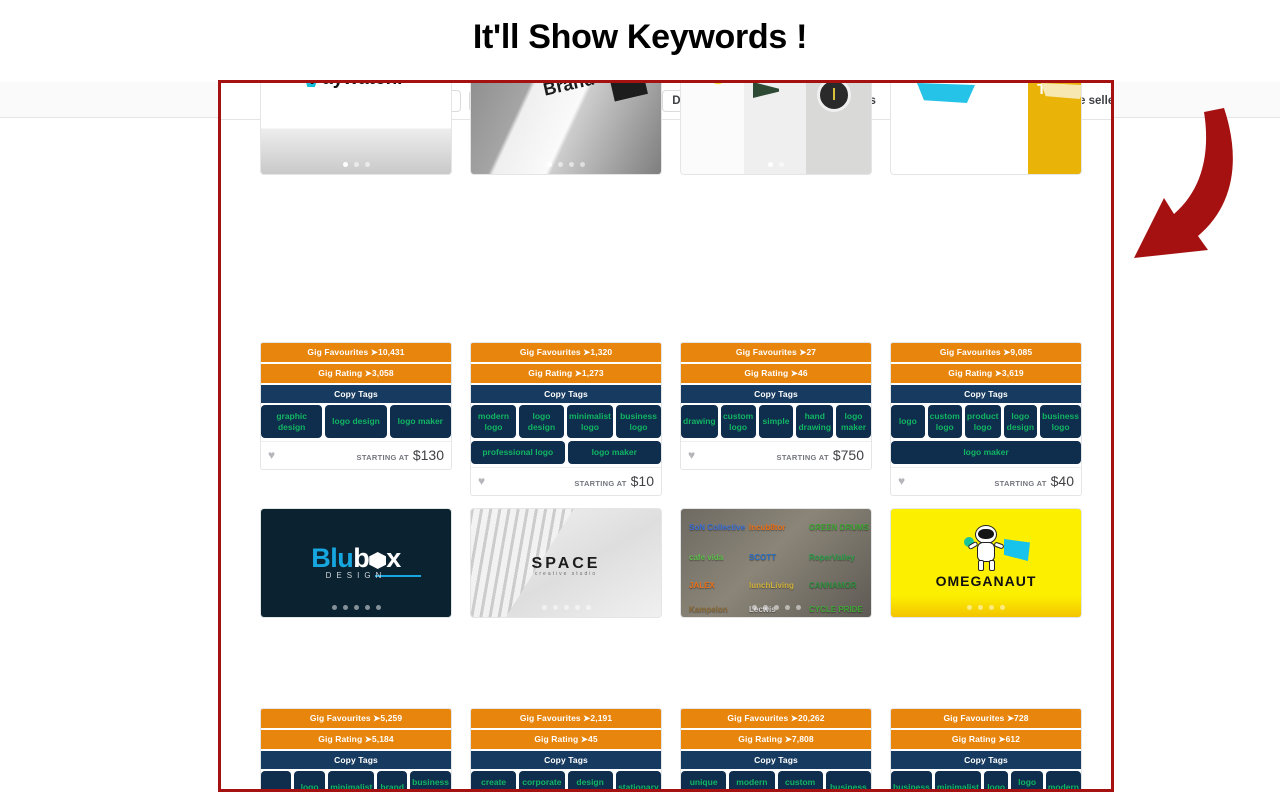 The height and width of the screenshot is (800, 1280). I want to click on gig-card, so click(776, 129).